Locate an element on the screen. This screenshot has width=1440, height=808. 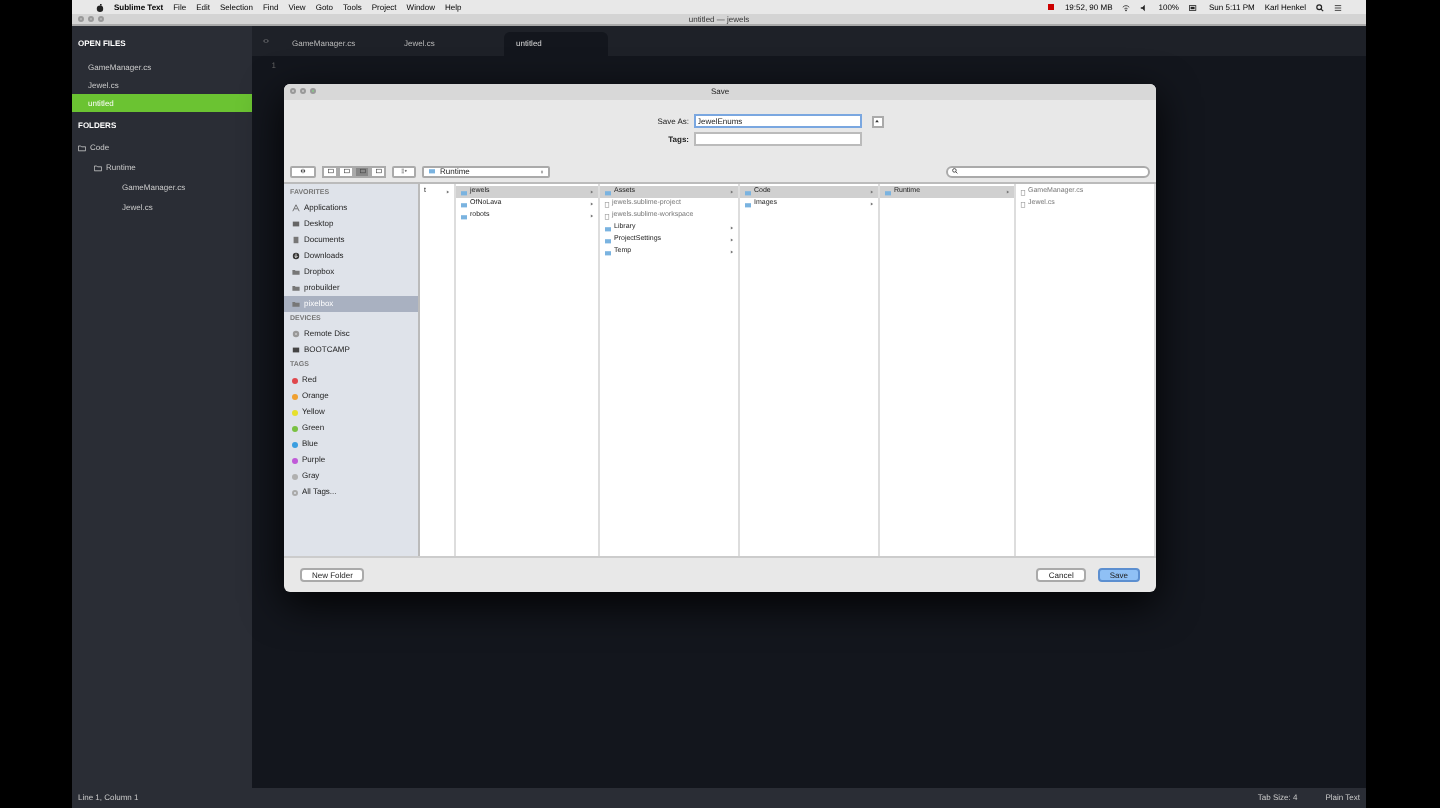
list-icon is located at coordinates (1338, 7).